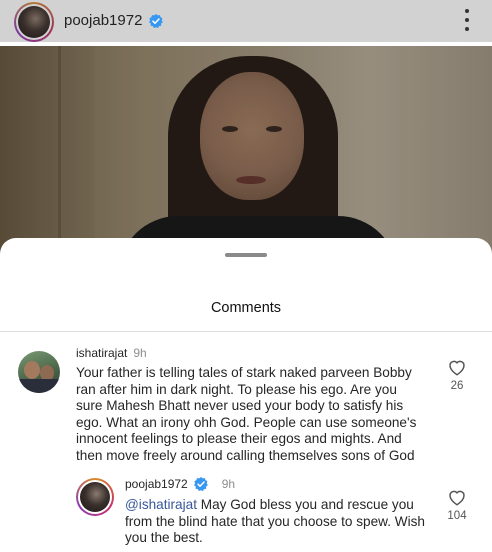 The width and height of the screenshot is (492, 552). I want to click on commenter-username: ishatirajat, so click(101, 353).